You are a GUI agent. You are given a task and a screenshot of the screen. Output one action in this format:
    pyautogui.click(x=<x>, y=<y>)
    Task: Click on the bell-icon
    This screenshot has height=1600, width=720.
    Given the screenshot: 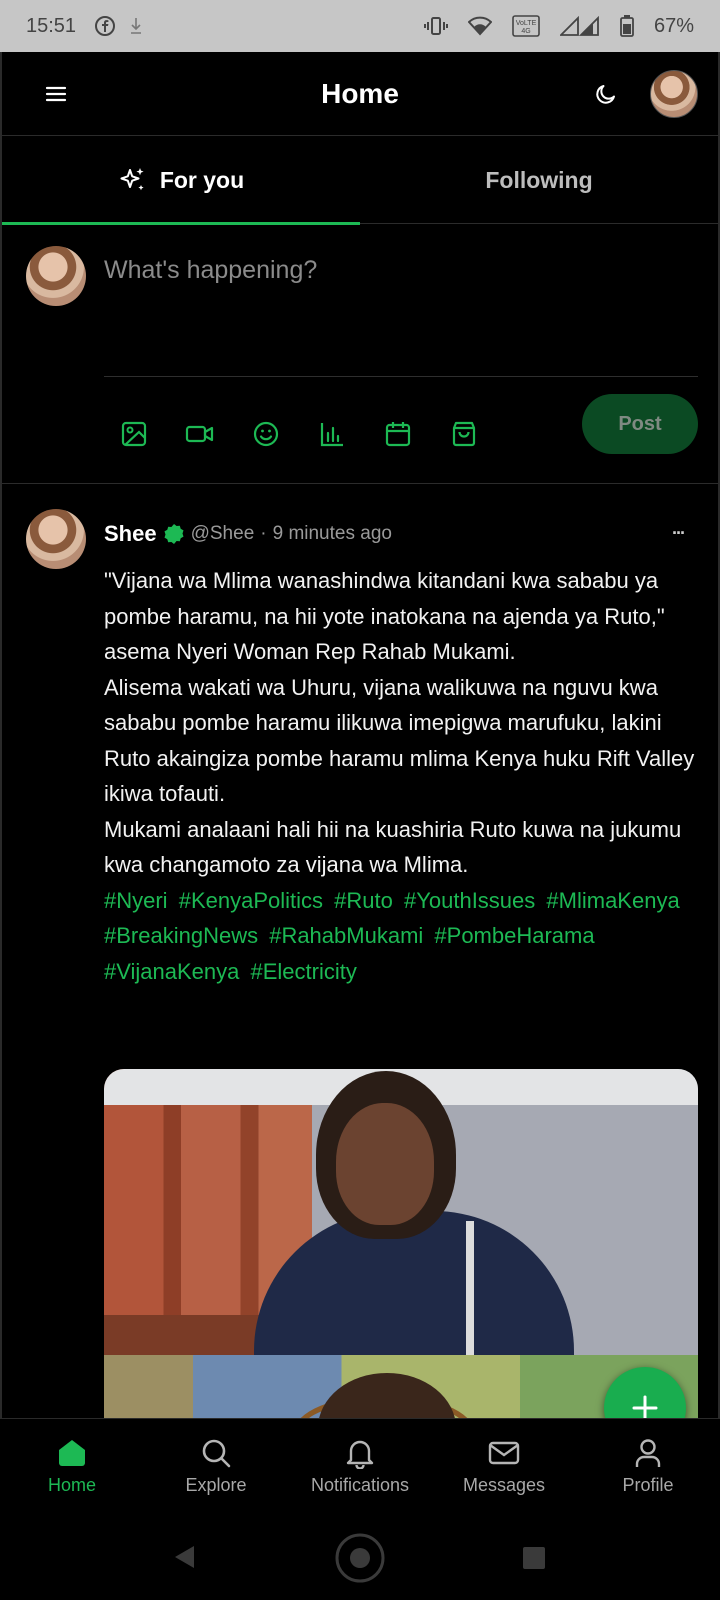 What is the action you would take?
    pyautogui.click(x=360, y=1453)
    